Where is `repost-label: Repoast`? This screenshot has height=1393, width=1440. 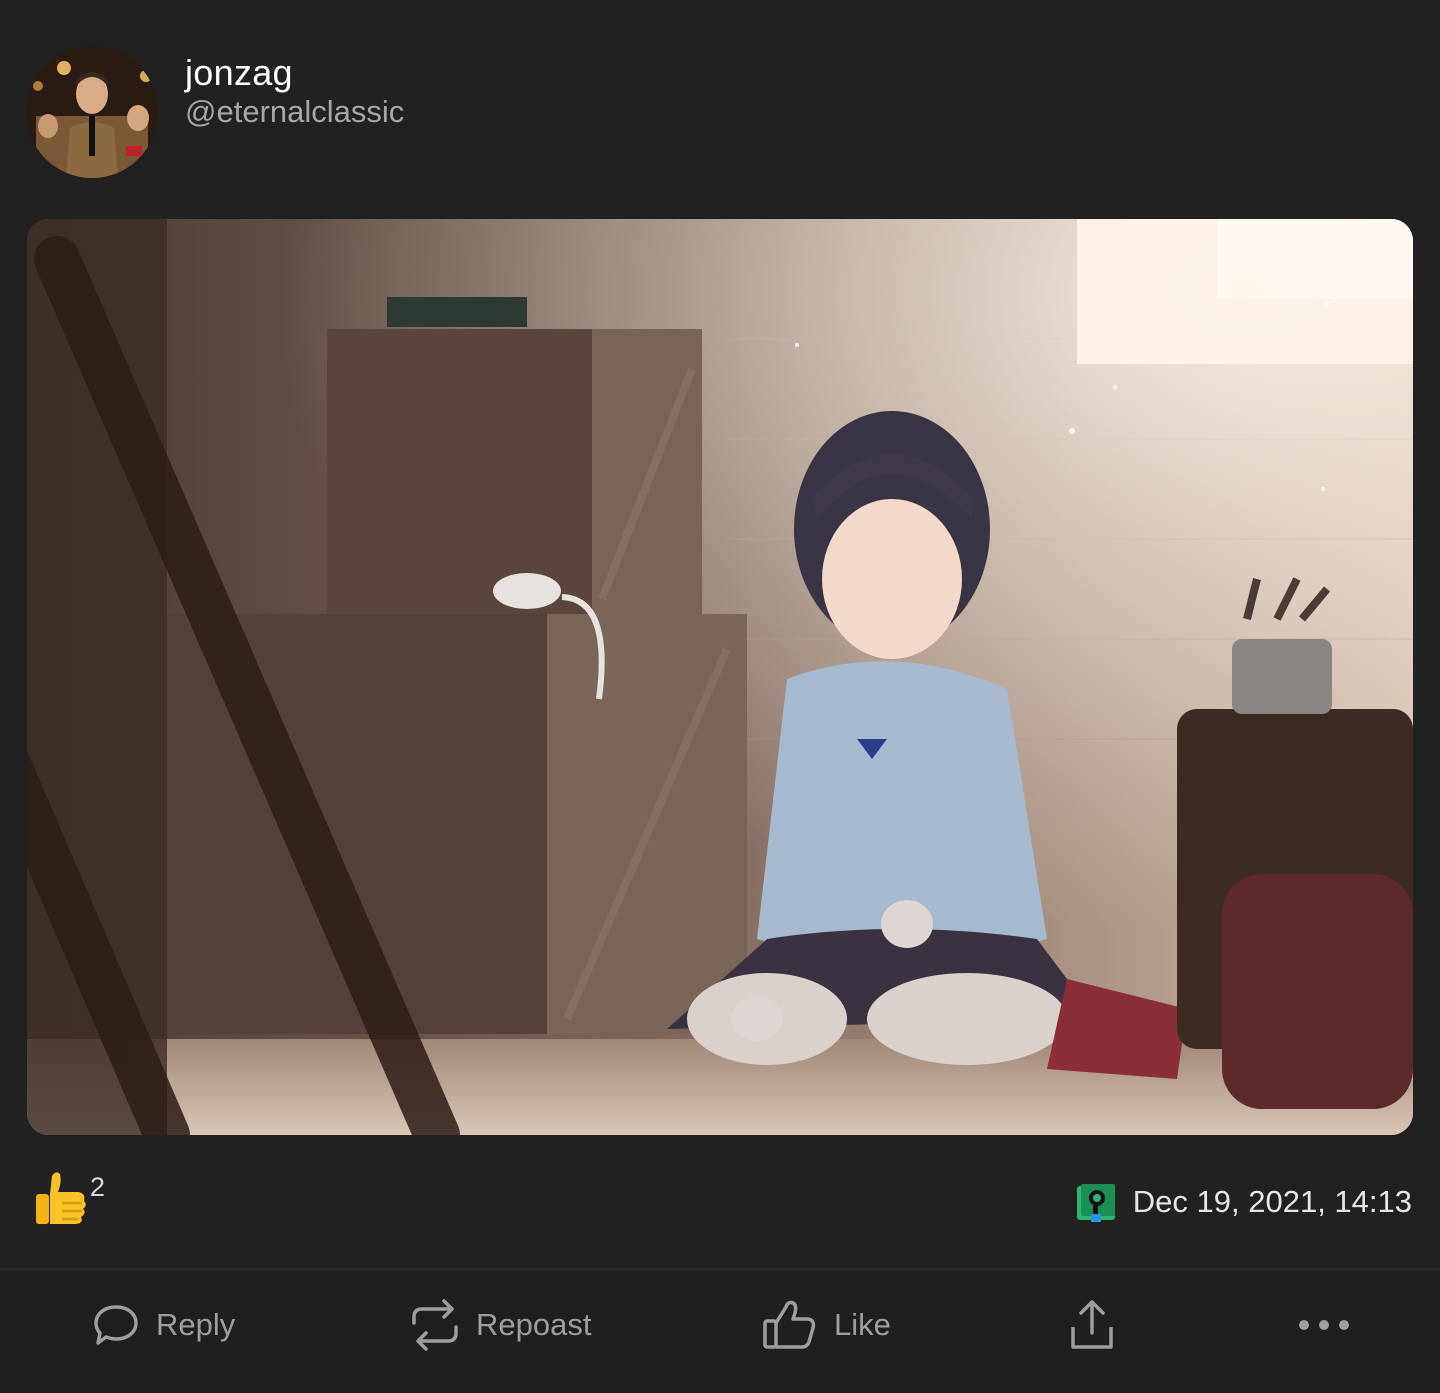 repost-label: Repoast is located at coordinates (534, 1324).